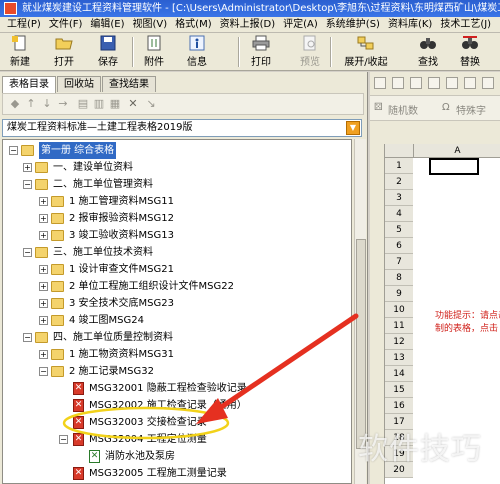 Image resolution: width=500 pixels, height=484 pixels. I want to click on find-button: 查找, so click(428, 52).